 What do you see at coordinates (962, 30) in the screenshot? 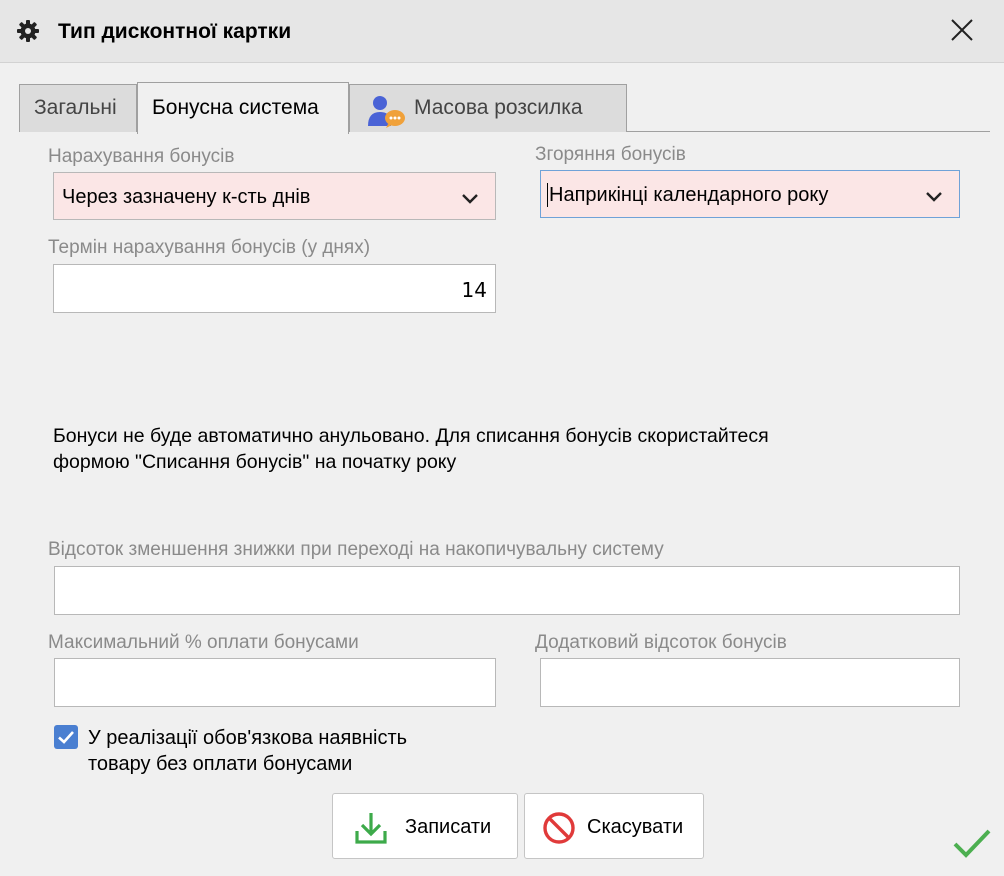
I see `close-icon` at bounding box center [962, 30].